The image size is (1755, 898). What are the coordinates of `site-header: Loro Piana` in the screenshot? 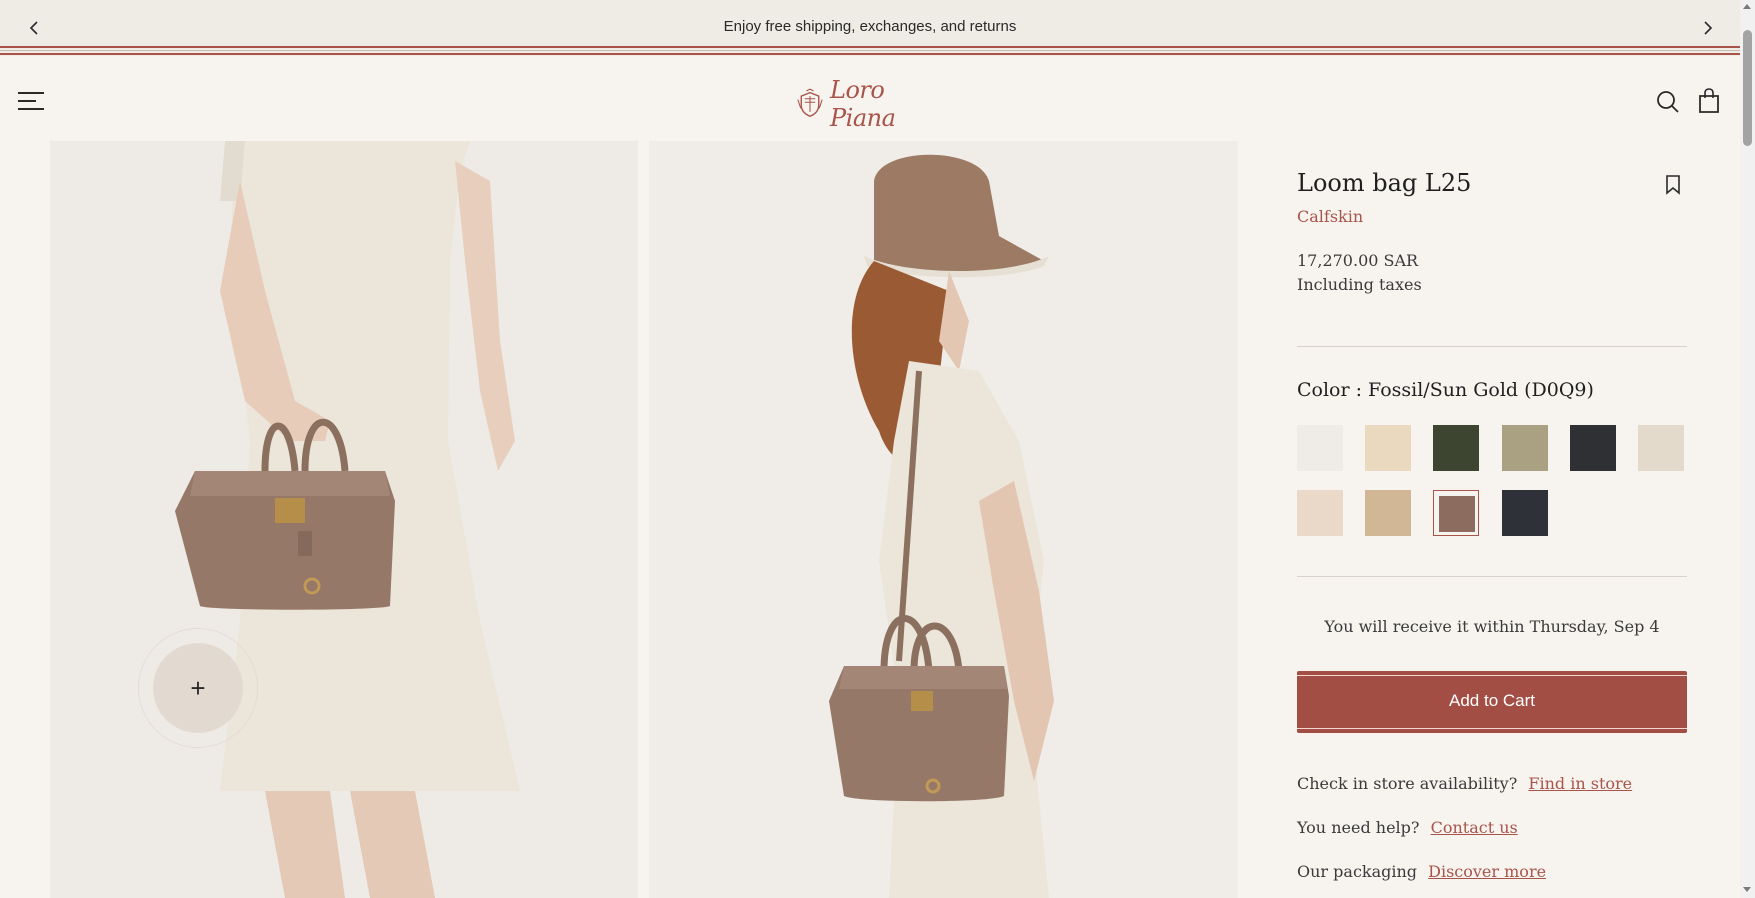 It's located at (870, 101).